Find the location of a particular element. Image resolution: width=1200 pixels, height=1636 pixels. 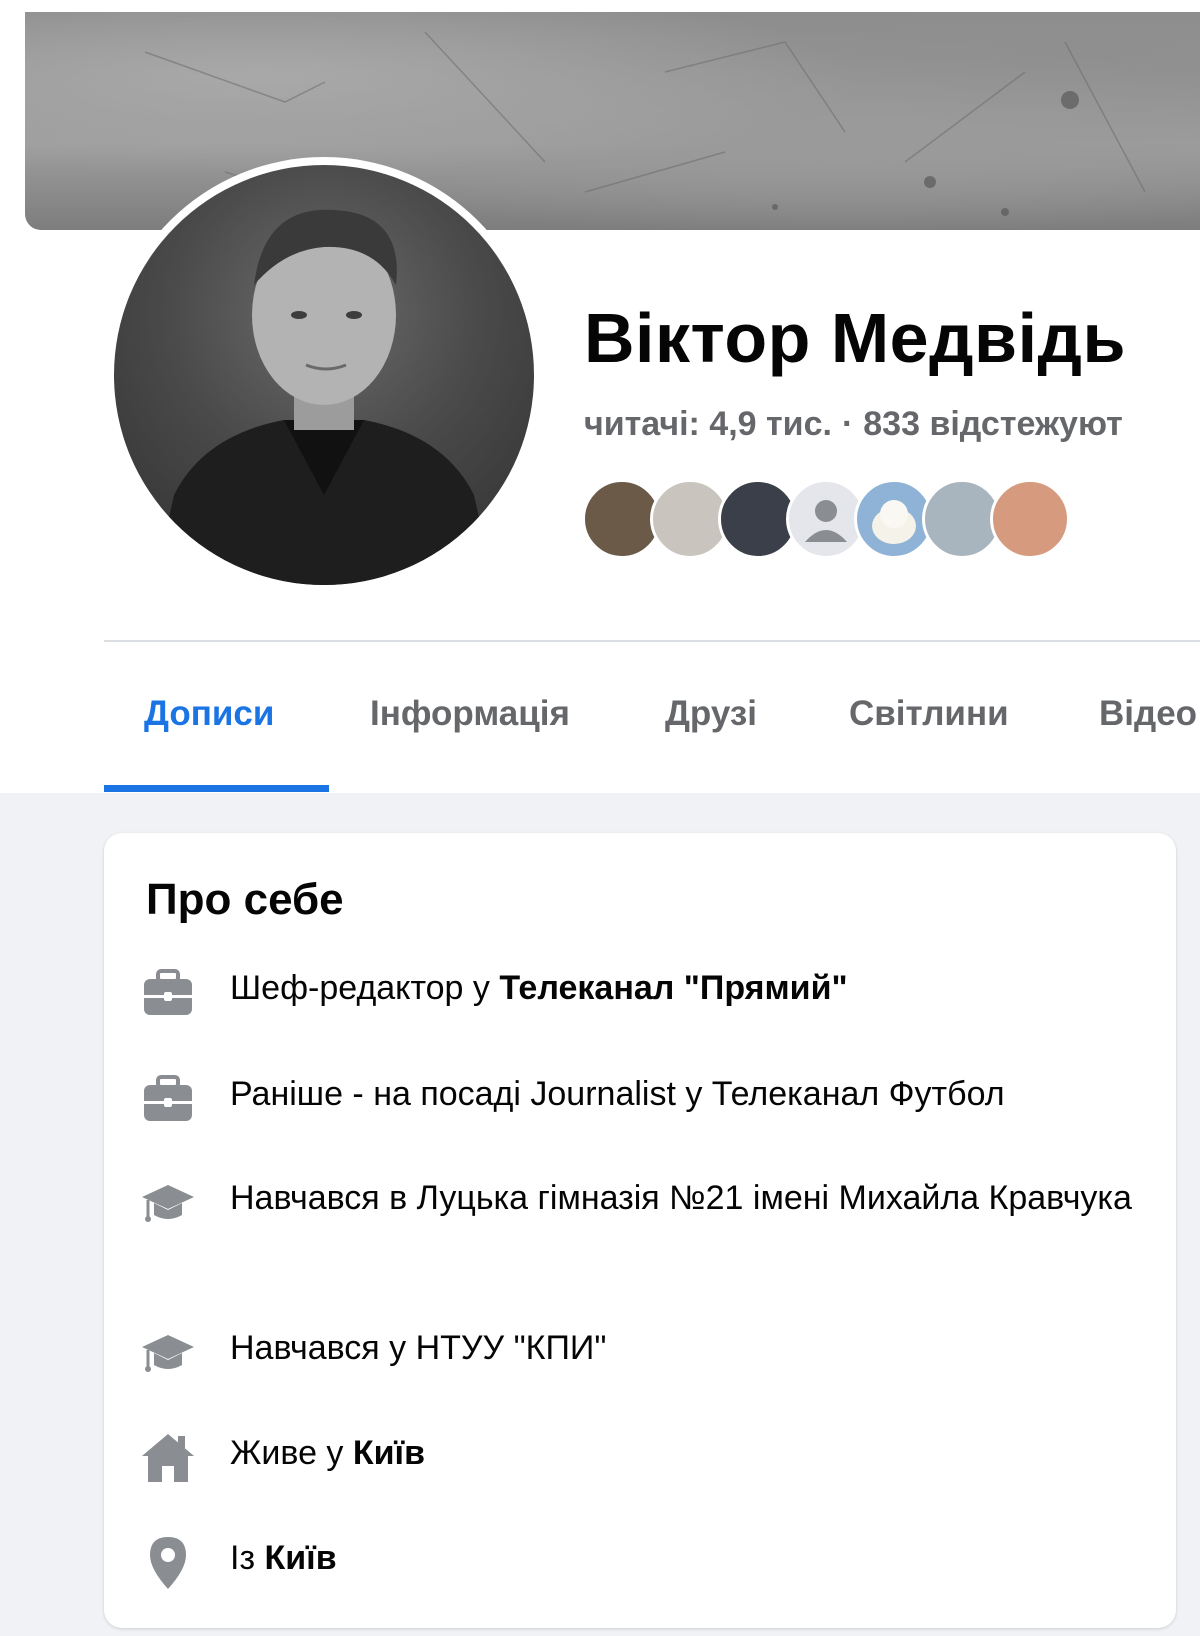

follow-stats: читачі: 4,9 тис. · 833 відстежуют is located at coordinates (853, 424).